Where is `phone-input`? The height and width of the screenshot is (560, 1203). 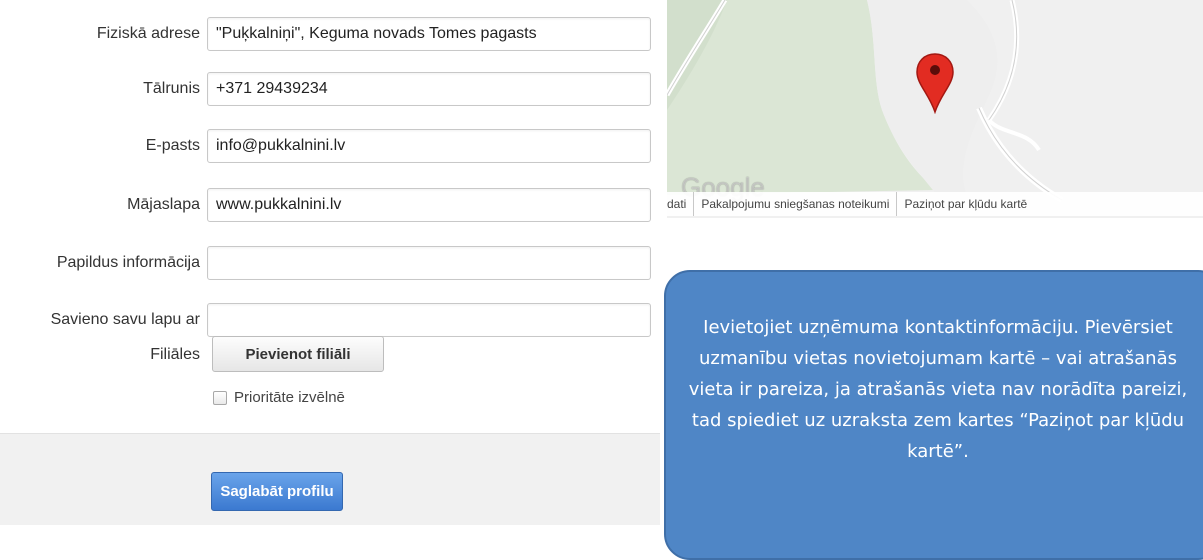 phone-input is located at coordinates (429, 89).